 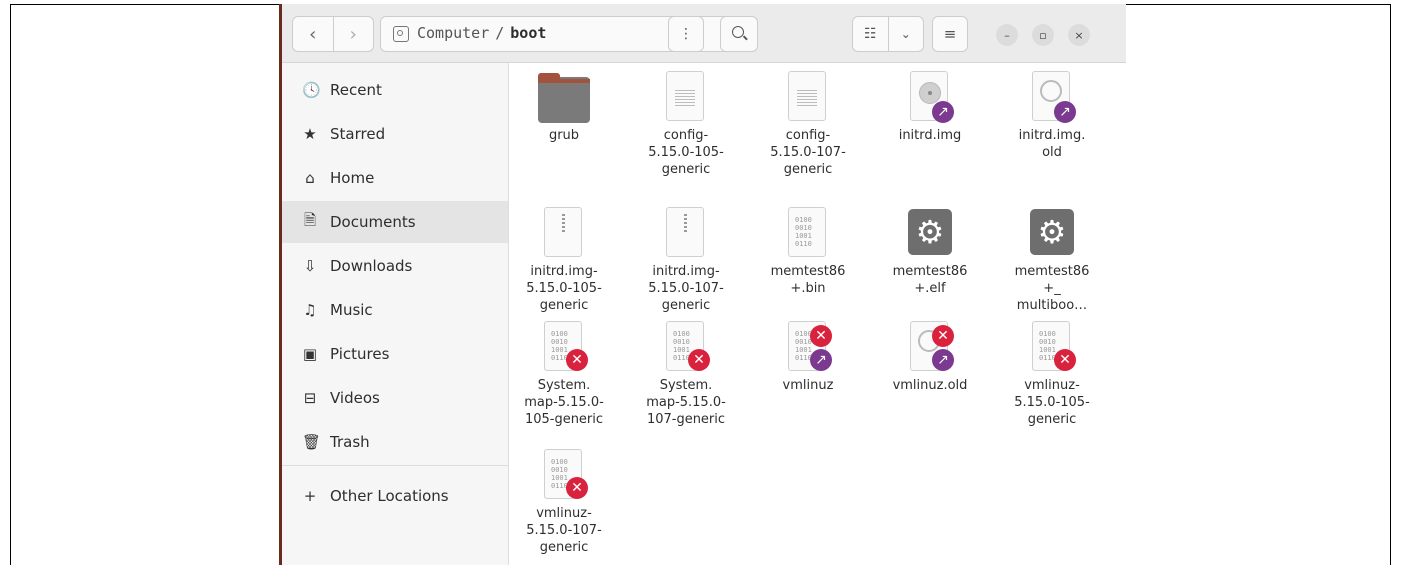 I want to click on maximize-icon: ▫, so click(x=1043, y=35).